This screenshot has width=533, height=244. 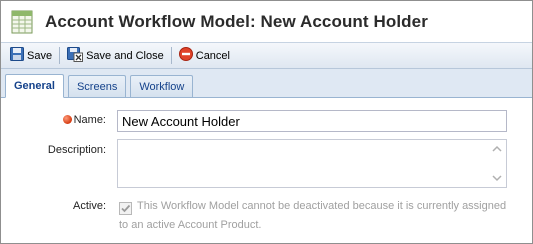 I want to click on required-indicator-icon, so click(x=67, y=119).